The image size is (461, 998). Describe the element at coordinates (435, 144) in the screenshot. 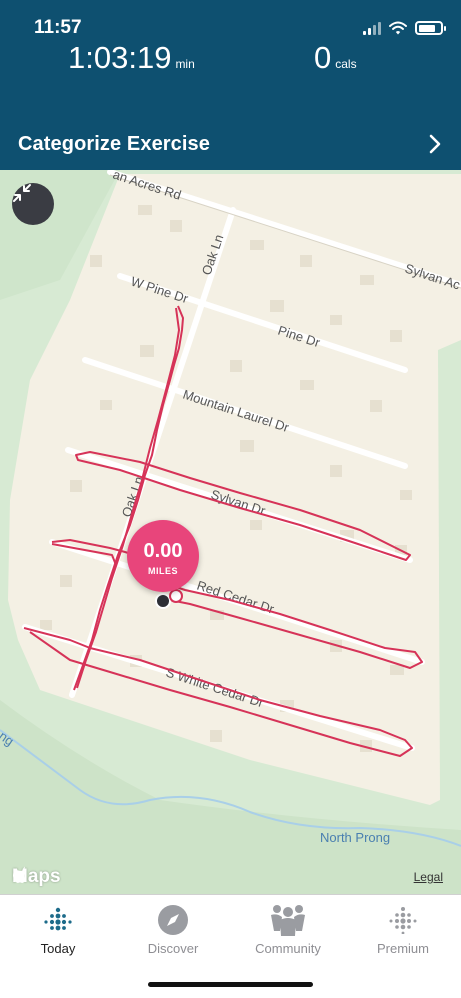

I see `chevron-right-icon` at that location.